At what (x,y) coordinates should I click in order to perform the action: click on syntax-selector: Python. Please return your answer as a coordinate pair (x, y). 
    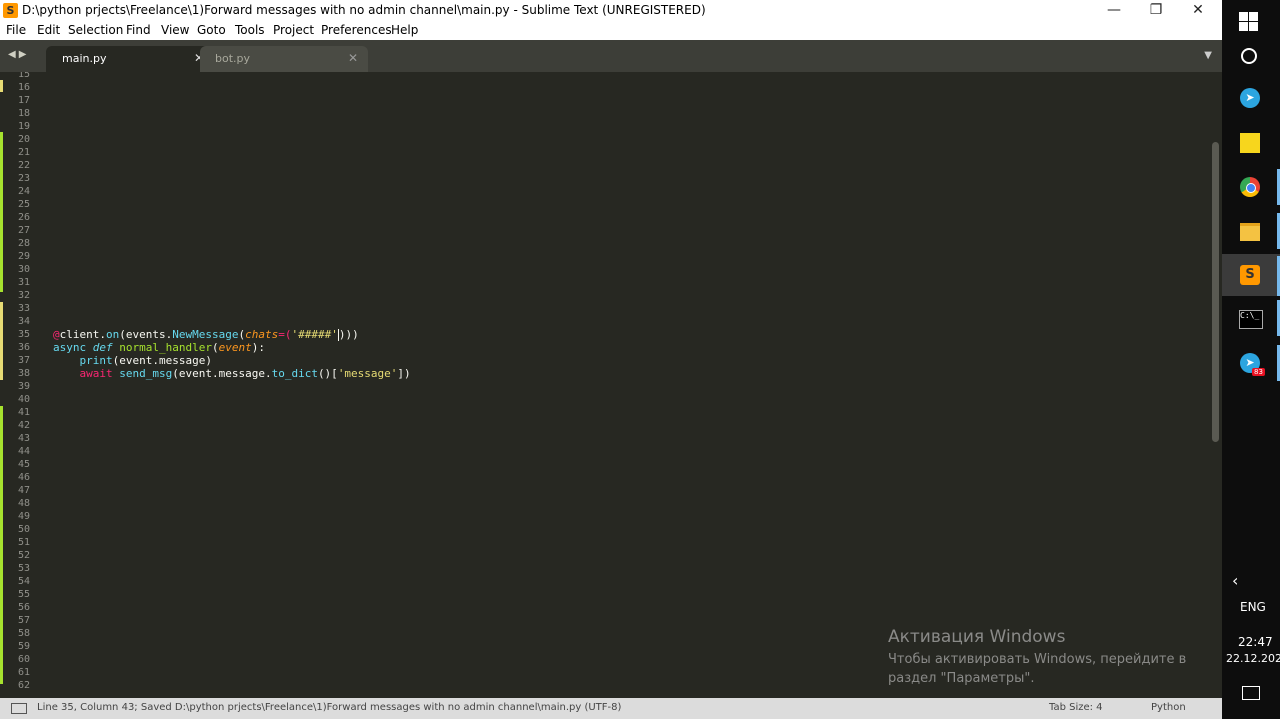
    Looking at the image, I should click on (1168, 707).